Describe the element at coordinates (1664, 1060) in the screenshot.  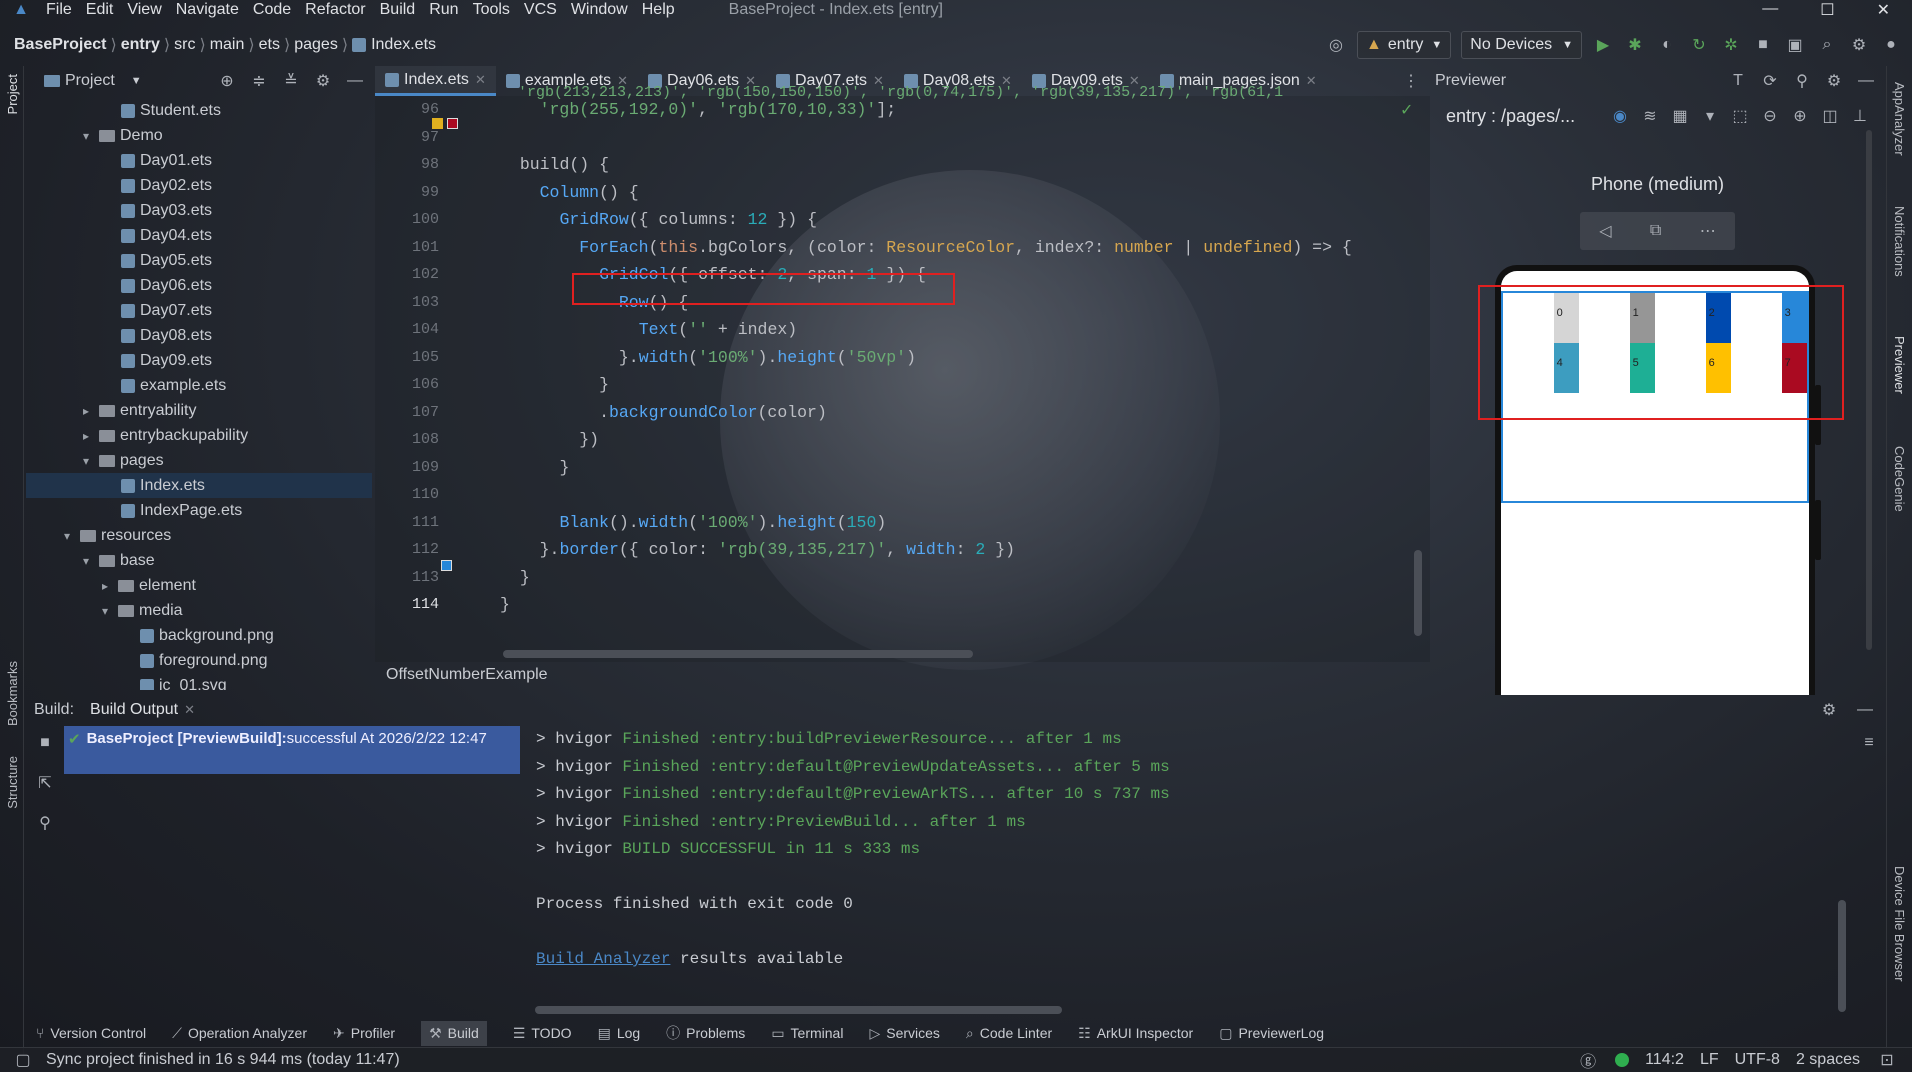
I see `caret-position: 114:2` at that location.